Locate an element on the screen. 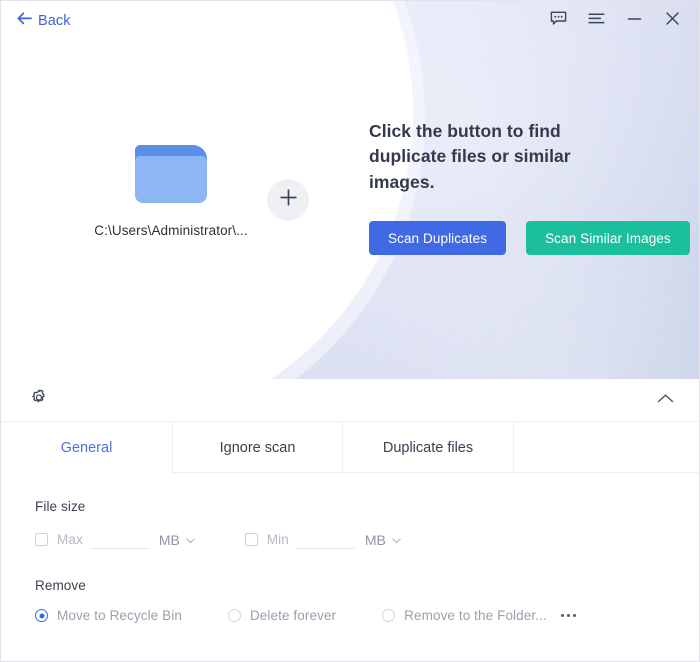  hamburger-menu-icon is located at coordinates (596, 21).